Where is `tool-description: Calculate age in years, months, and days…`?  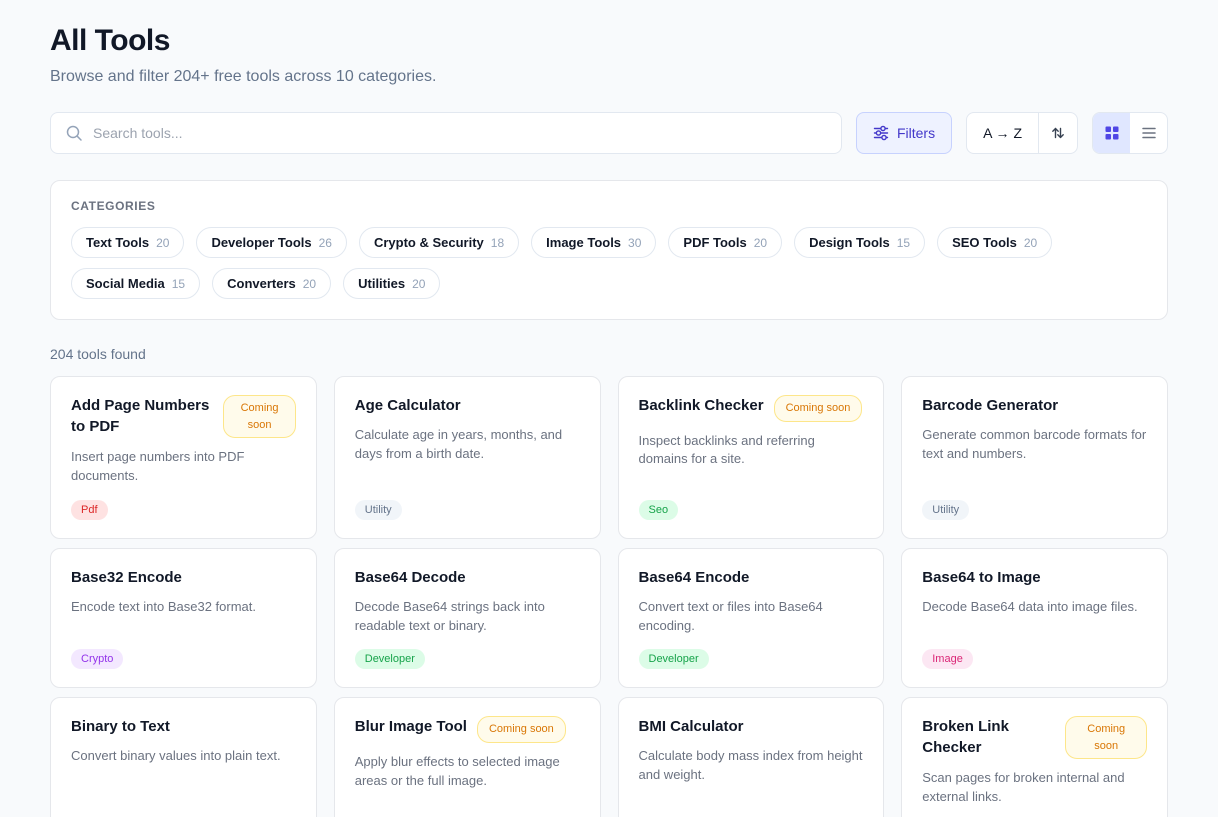 tool-description: Calculate age in years, months, and days… is located at coordinates (458, 444).